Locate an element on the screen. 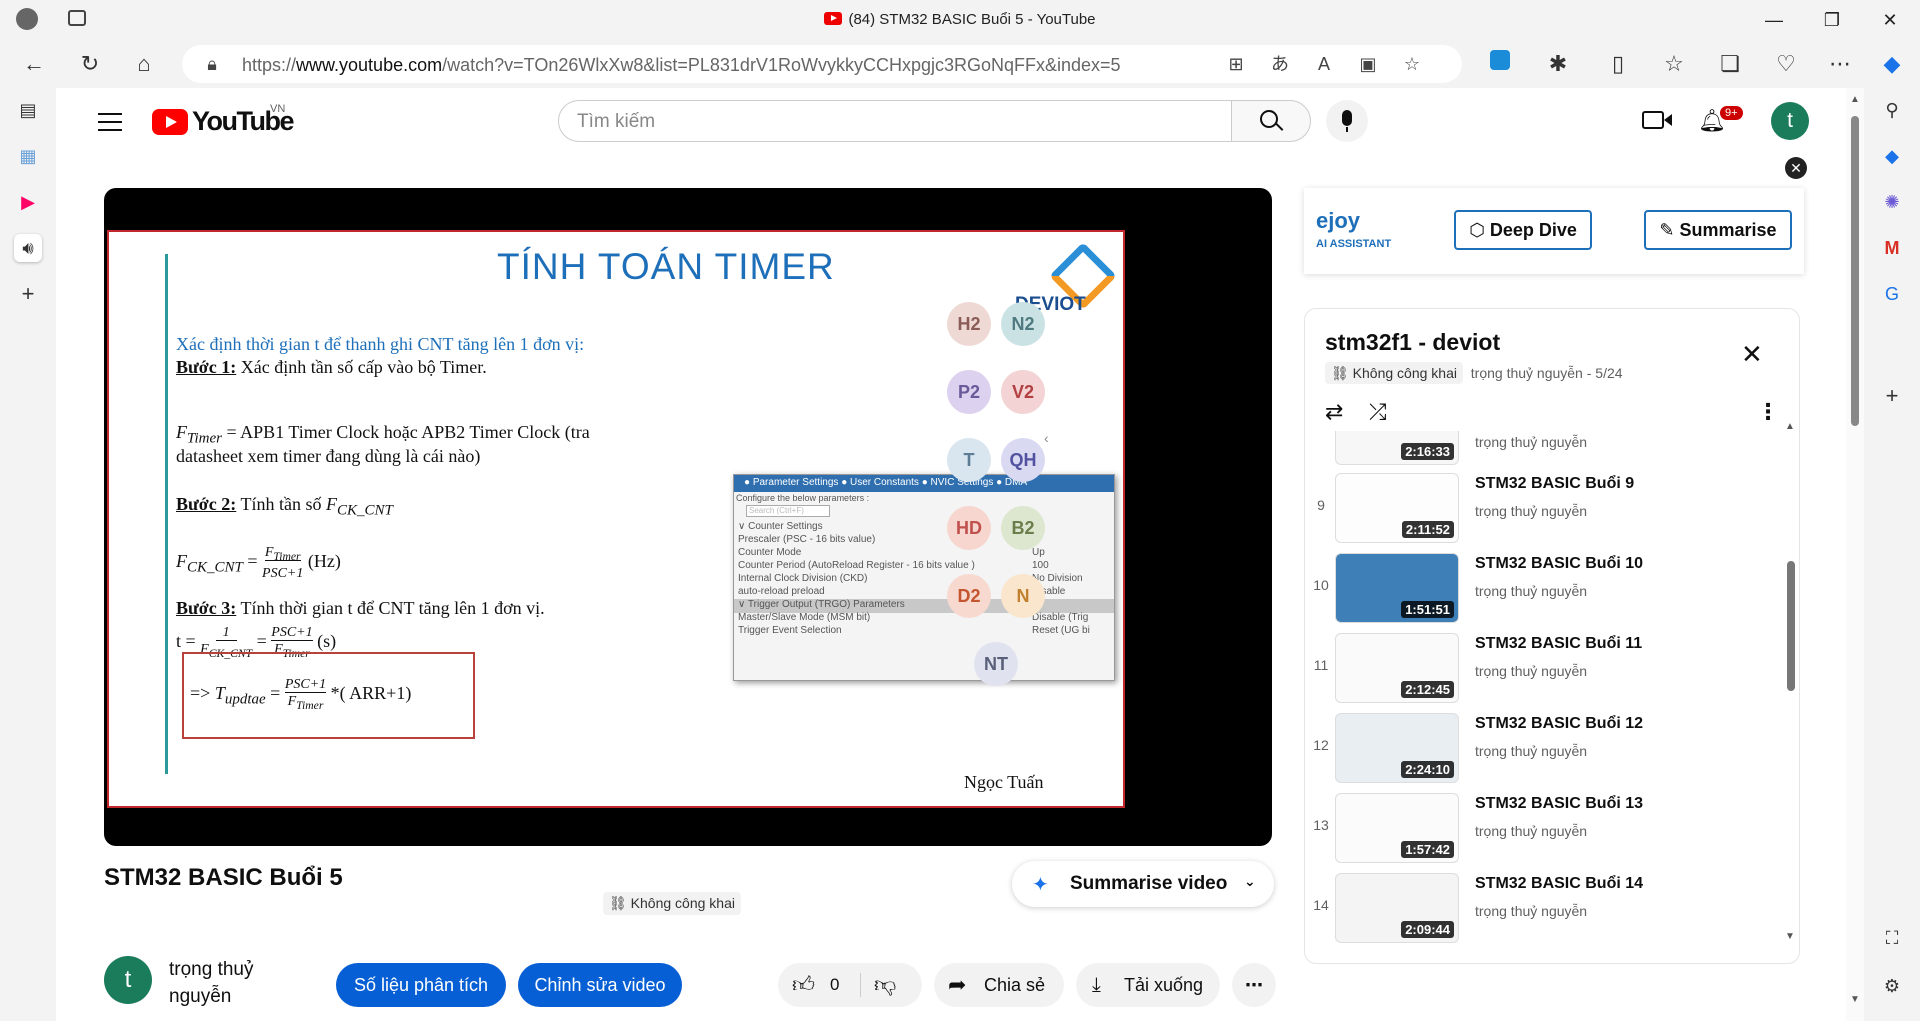 The height and width of the screenshot is (1021, 1920). audio-playing-tab-icon: 🔊︎ is located at coordinates (28, 248).